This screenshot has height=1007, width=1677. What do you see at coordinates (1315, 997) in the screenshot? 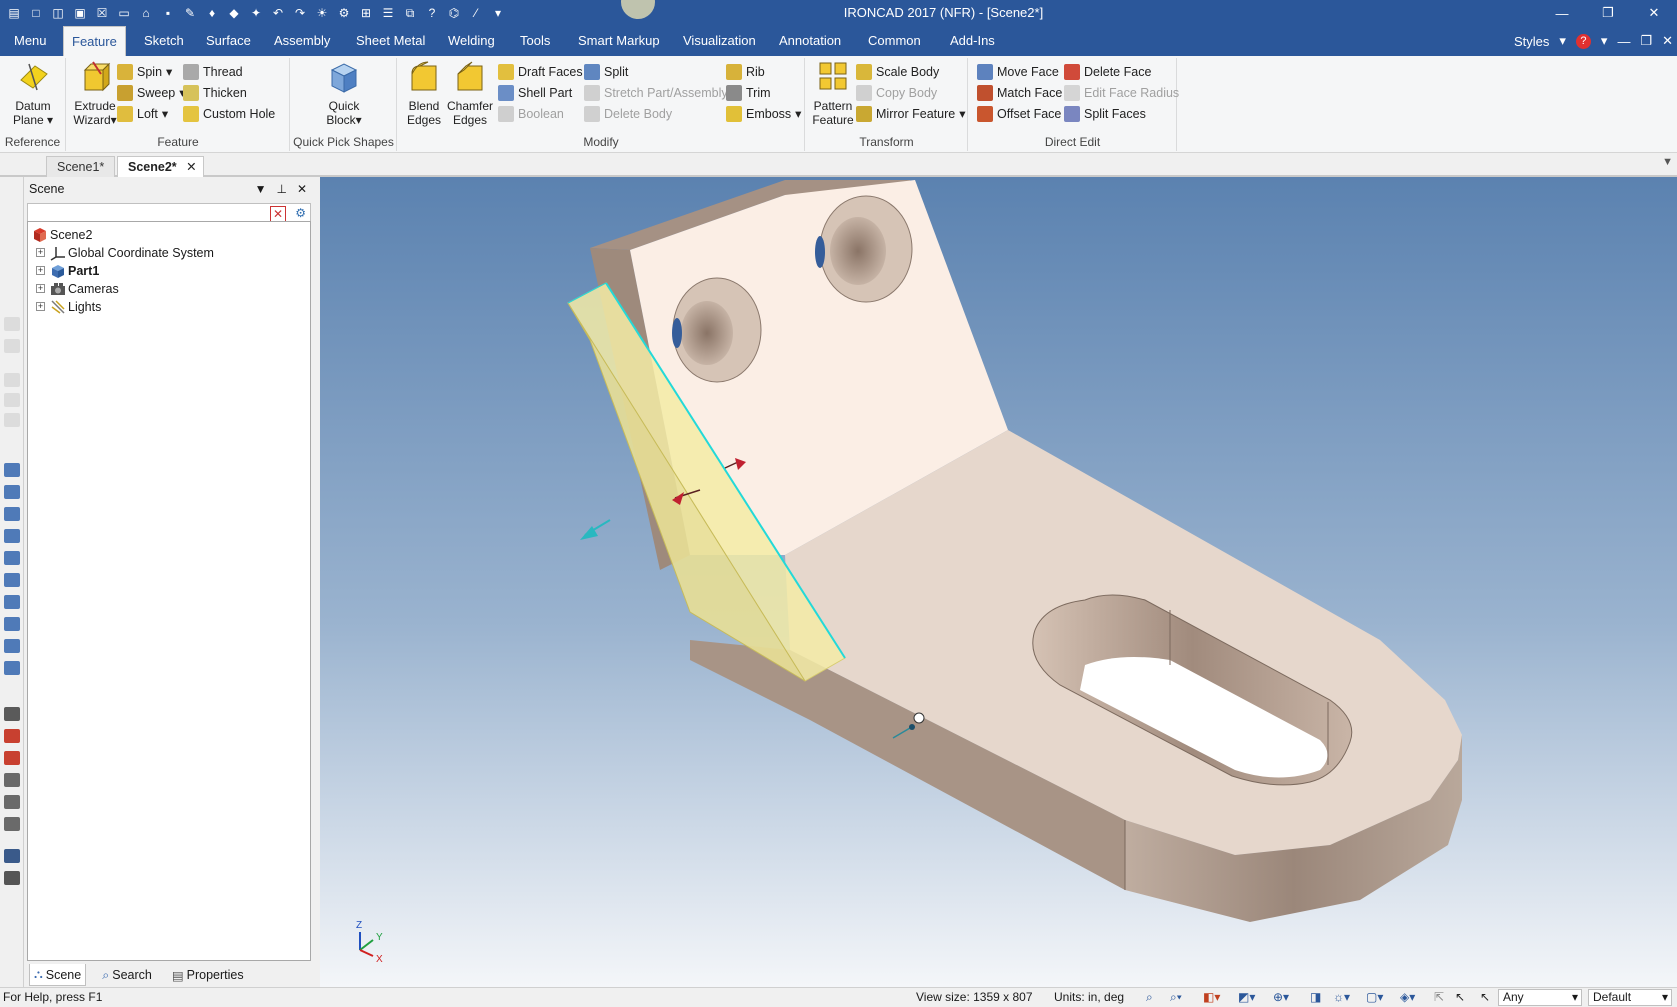
I see `section-icon: ◨` at bounding box center [1315, 997].